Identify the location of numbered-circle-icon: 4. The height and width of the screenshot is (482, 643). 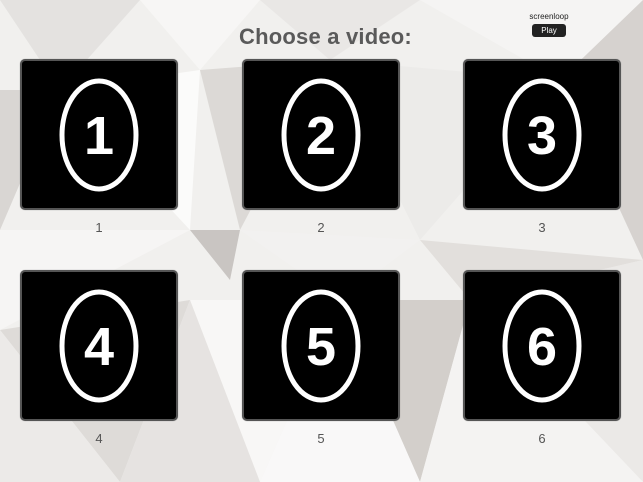
(99, 346).